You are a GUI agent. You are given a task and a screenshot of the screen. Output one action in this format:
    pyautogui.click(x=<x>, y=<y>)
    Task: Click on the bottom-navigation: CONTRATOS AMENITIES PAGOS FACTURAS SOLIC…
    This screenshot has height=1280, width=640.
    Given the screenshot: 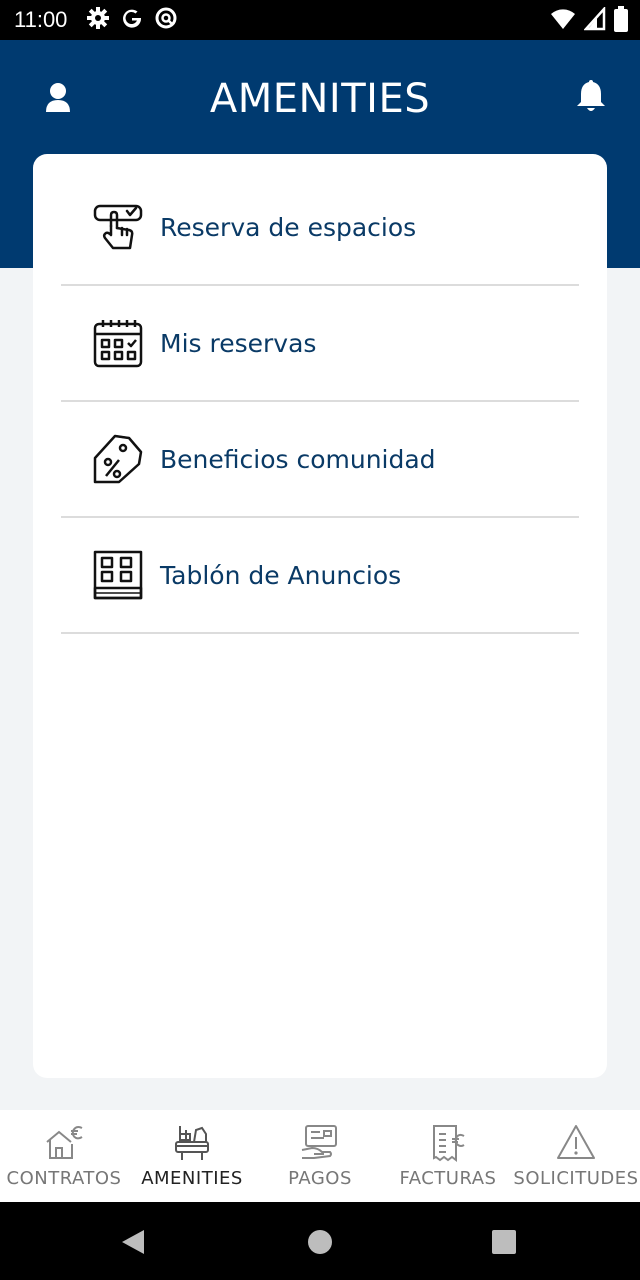 What is the action you would take?
    pyautogui.click(x=320, y=1156)
    